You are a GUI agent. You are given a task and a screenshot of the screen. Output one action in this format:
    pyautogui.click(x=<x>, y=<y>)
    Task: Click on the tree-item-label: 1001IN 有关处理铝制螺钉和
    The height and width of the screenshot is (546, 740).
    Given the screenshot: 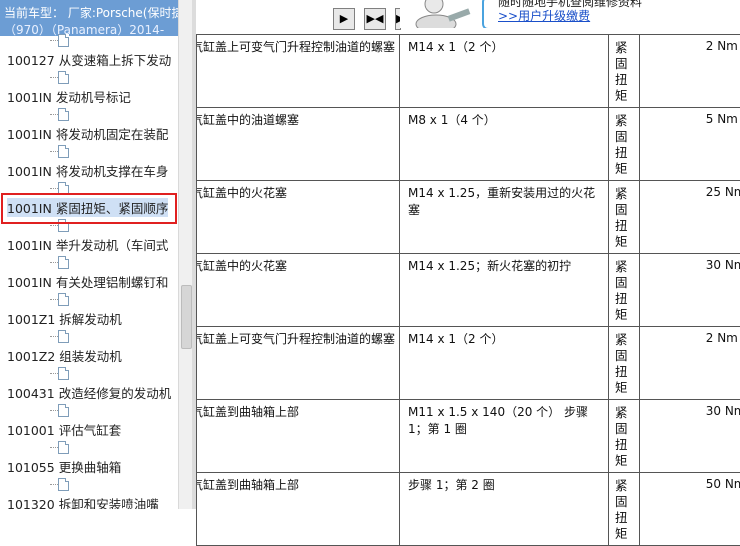 What is the action you would take?
    pyautogui.click(x=87, y=281)
    